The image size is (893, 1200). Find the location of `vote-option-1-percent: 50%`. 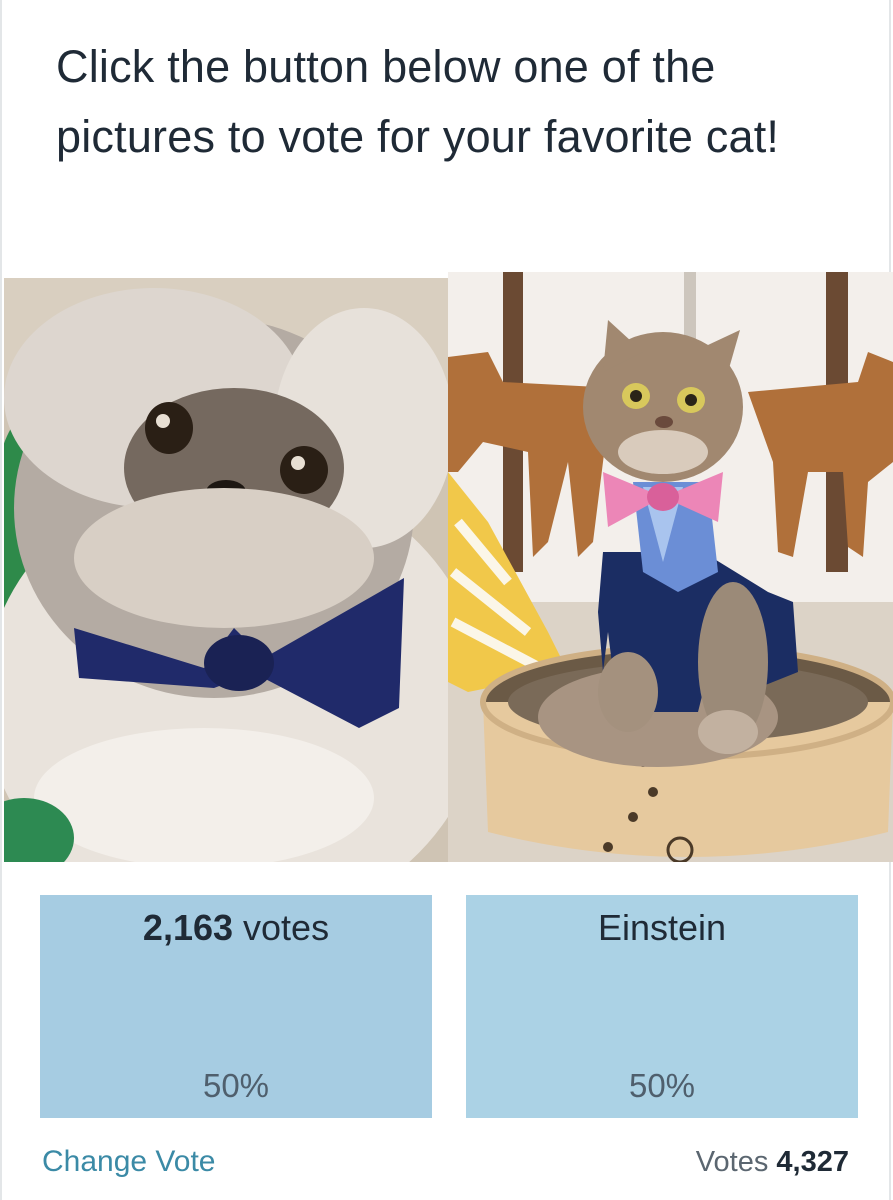

vote-option-1-percent: 50% is located at coordinates (236, 1085).